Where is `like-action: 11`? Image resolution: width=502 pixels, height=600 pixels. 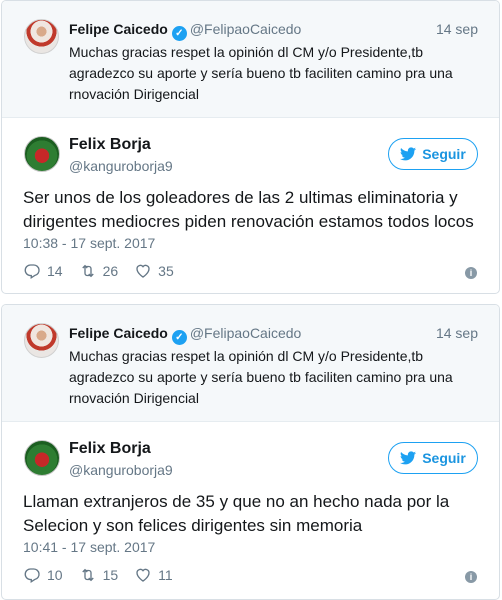 like-action: 11 is located at coordinates (153, 575).